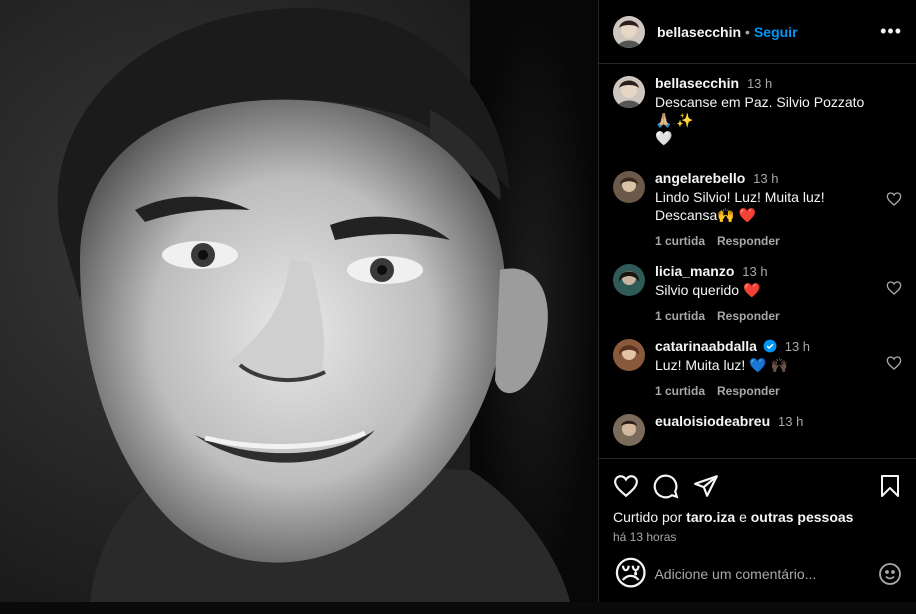  Describe the element at coordinates (743, 517) in the screenshot. I see `liked-by-and: e` at that location.